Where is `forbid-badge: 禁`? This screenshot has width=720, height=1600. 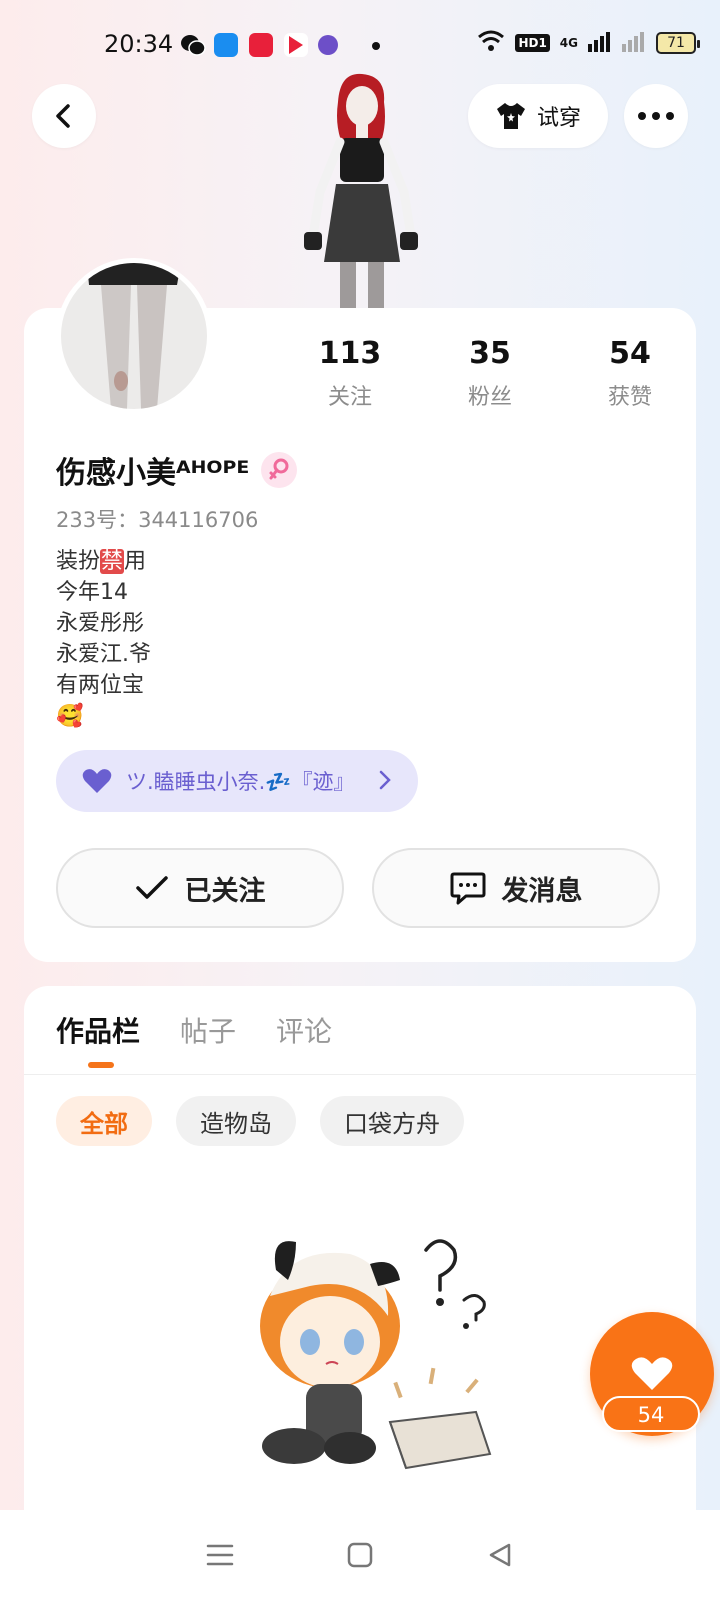 forbid-badge: 禁 is located at coordinates (112, 561).